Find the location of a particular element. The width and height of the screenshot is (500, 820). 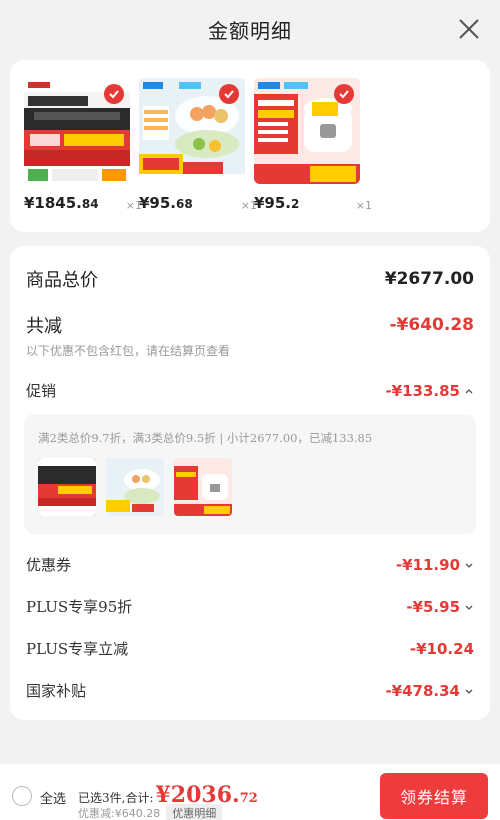

grand-total-decimal: 72 is located at coordinates (248, 798).